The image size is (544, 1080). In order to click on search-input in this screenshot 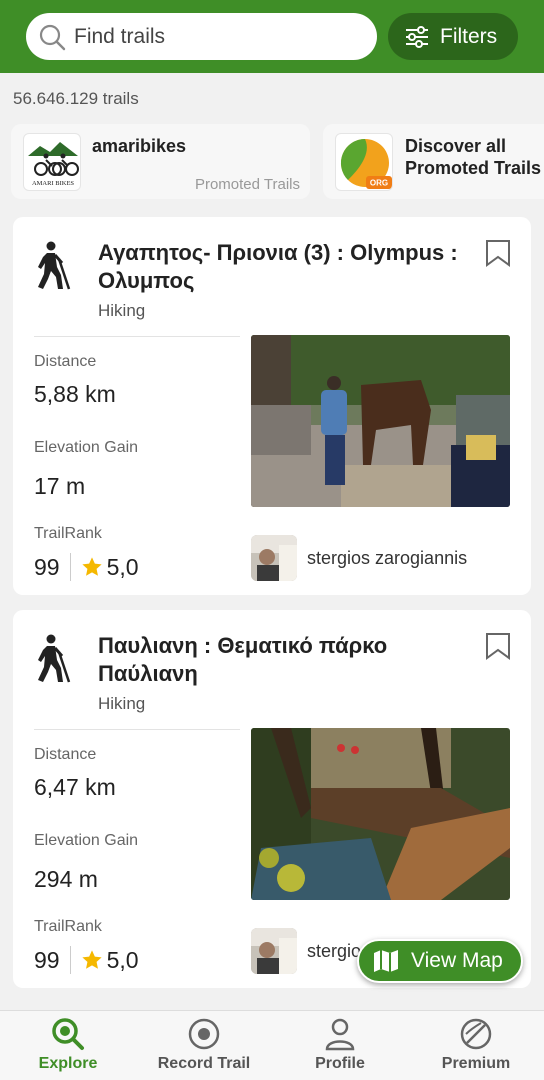, I will do `click(214, 36)`.